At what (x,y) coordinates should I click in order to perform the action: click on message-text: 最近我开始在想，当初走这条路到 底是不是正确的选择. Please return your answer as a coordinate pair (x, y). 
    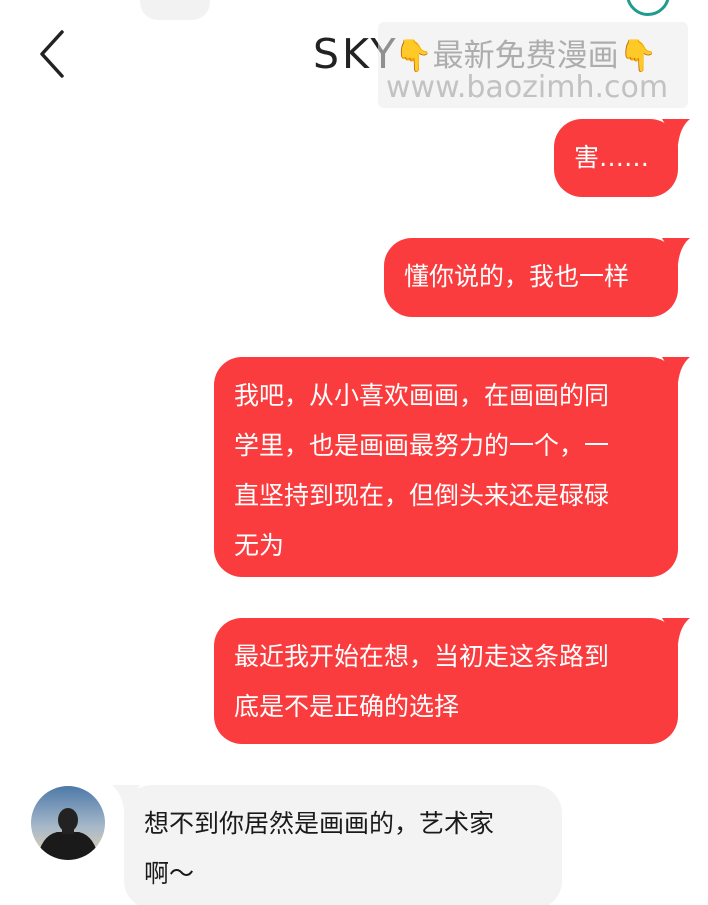
    Looking at the image, I should click on (422, 681).